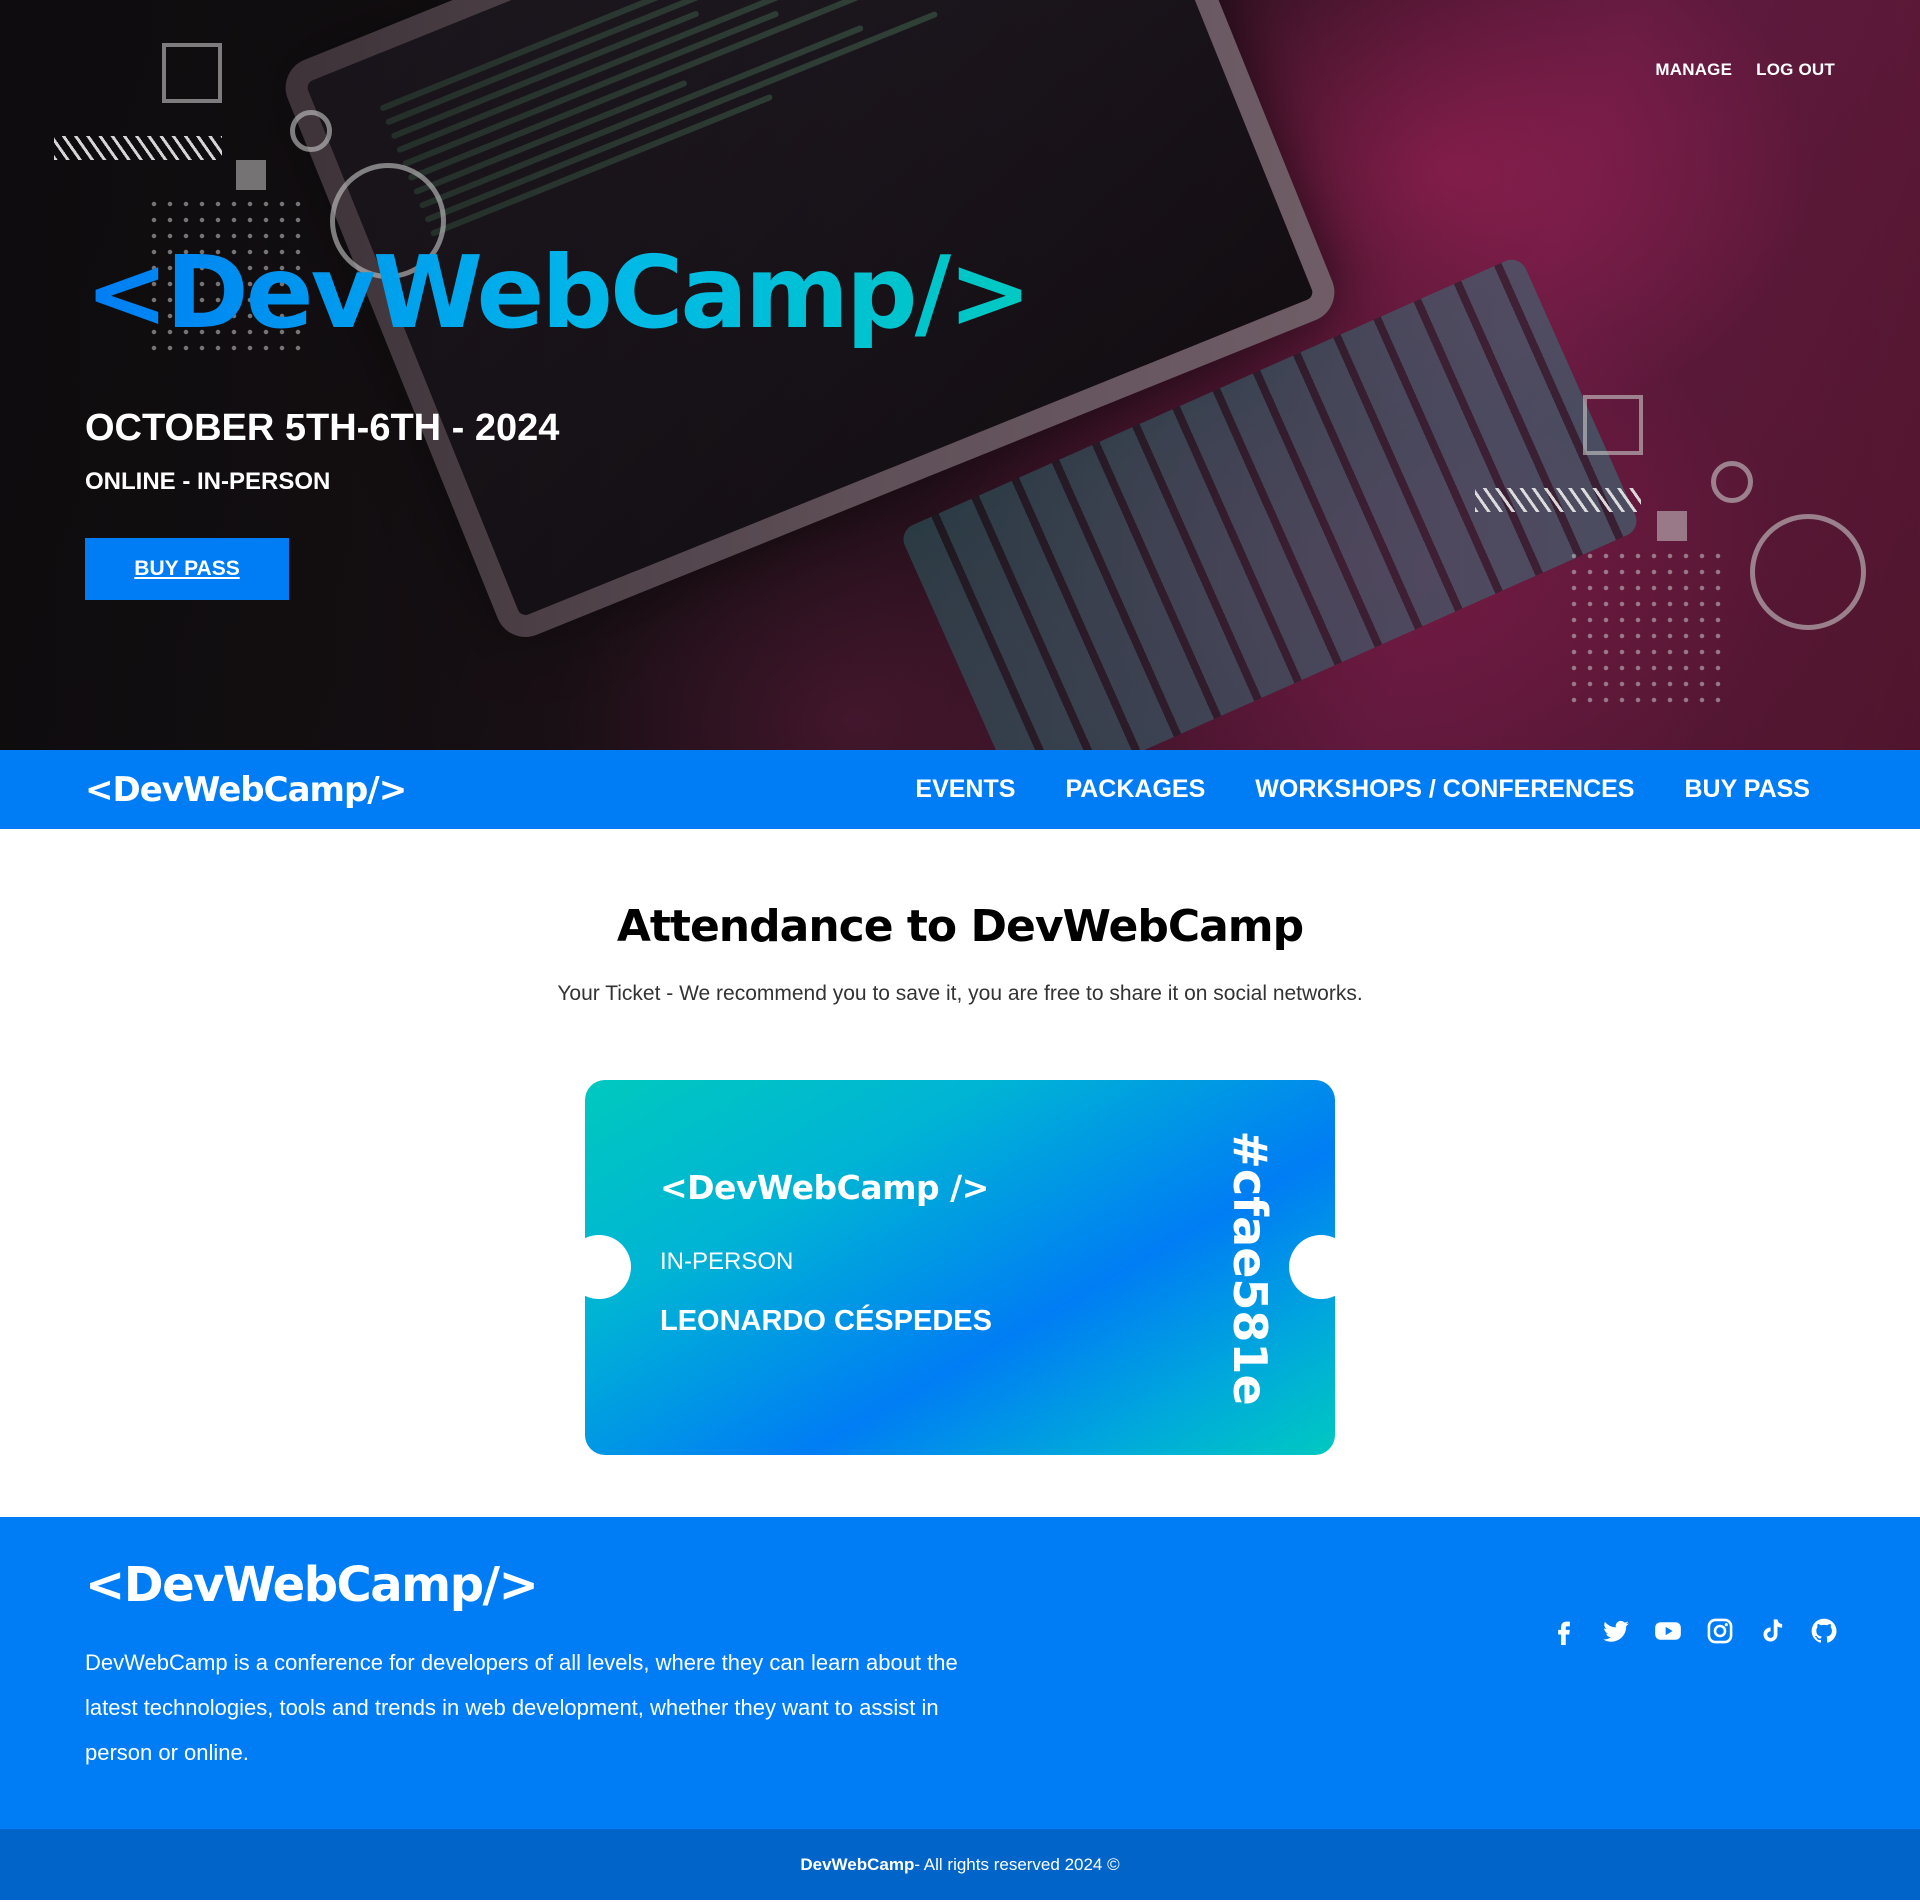 Image resolution: width=1920 pixels, height=1902 pixels. Describe the element at coordinates (1444, 789) in the screenshot. I see `nav-link-workshops-conferences: WORKSHOPS / CONFERENCES` at that location.